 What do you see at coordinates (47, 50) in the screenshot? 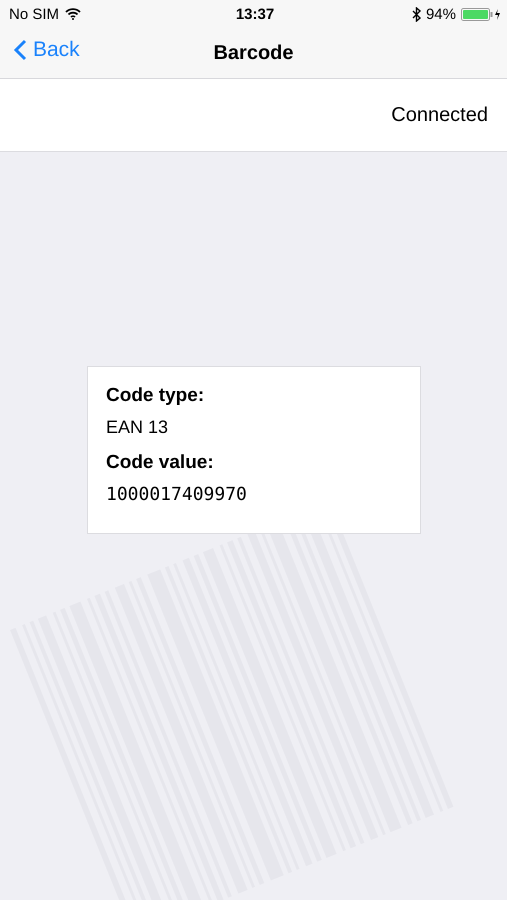
I see `back-button: Back` at bounding box center [47, 50].